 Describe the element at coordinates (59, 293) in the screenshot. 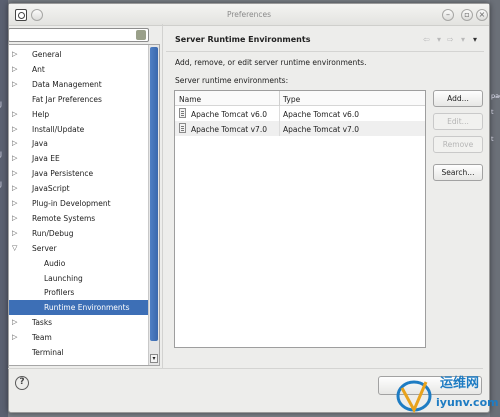

I see `tree-item-label: Profilers` at that location.